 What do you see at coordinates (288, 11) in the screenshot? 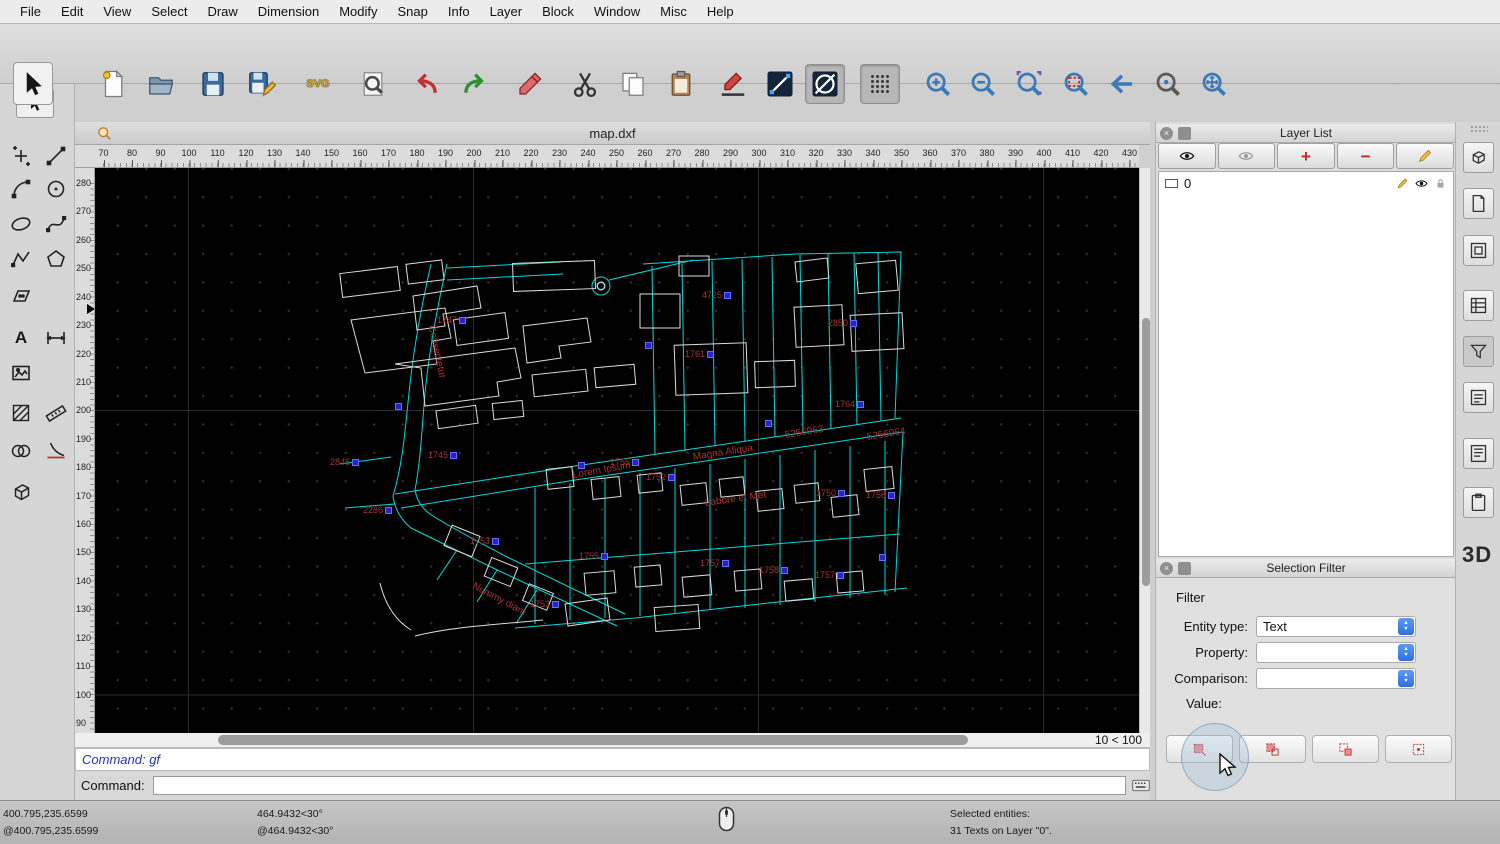
I see `menu-item-dimension: Dimension` at bounding box center [288, 11].